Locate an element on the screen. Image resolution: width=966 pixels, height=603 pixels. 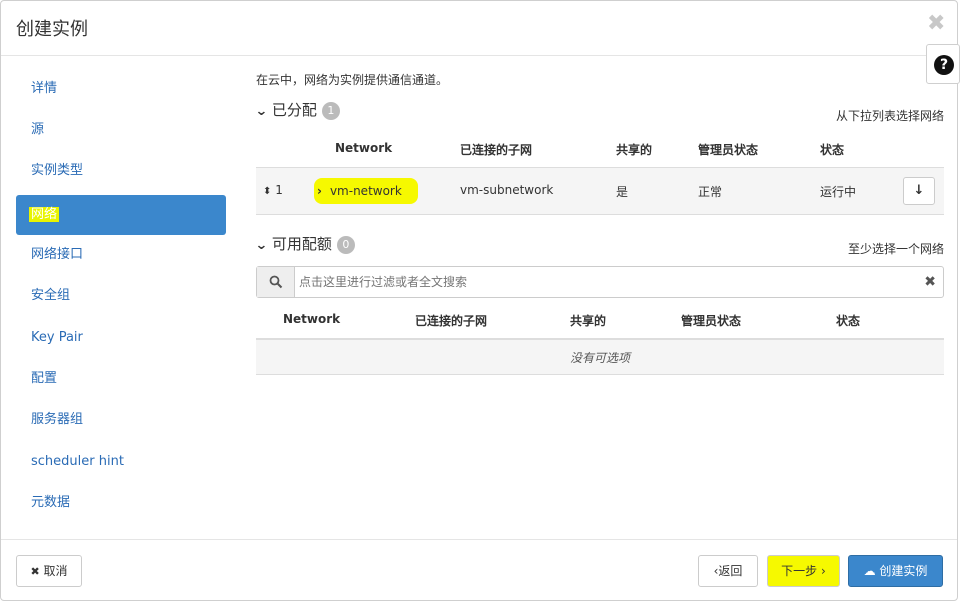
allocated-col-shared: 共享的 is located at coordinates (634, 150).